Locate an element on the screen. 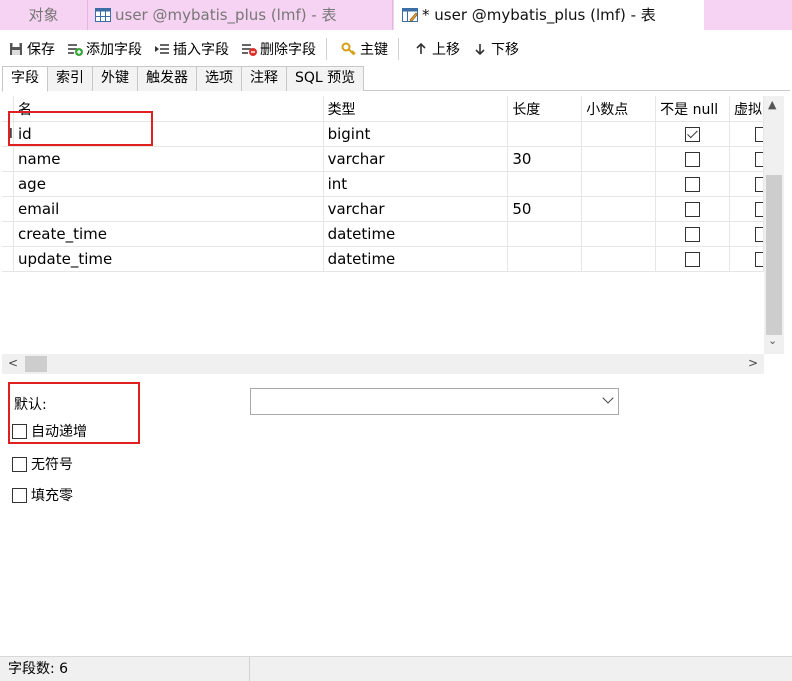 This screenshot has width=792, height=681. save-button: 保存 is located at coordinates (31, 49).